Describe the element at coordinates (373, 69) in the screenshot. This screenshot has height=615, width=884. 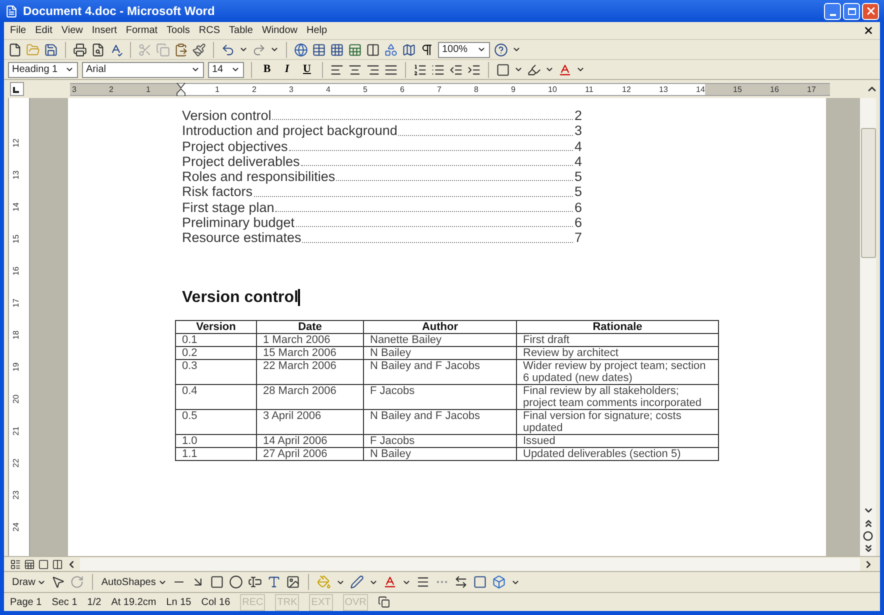
I see `align-right-icon` at that location.